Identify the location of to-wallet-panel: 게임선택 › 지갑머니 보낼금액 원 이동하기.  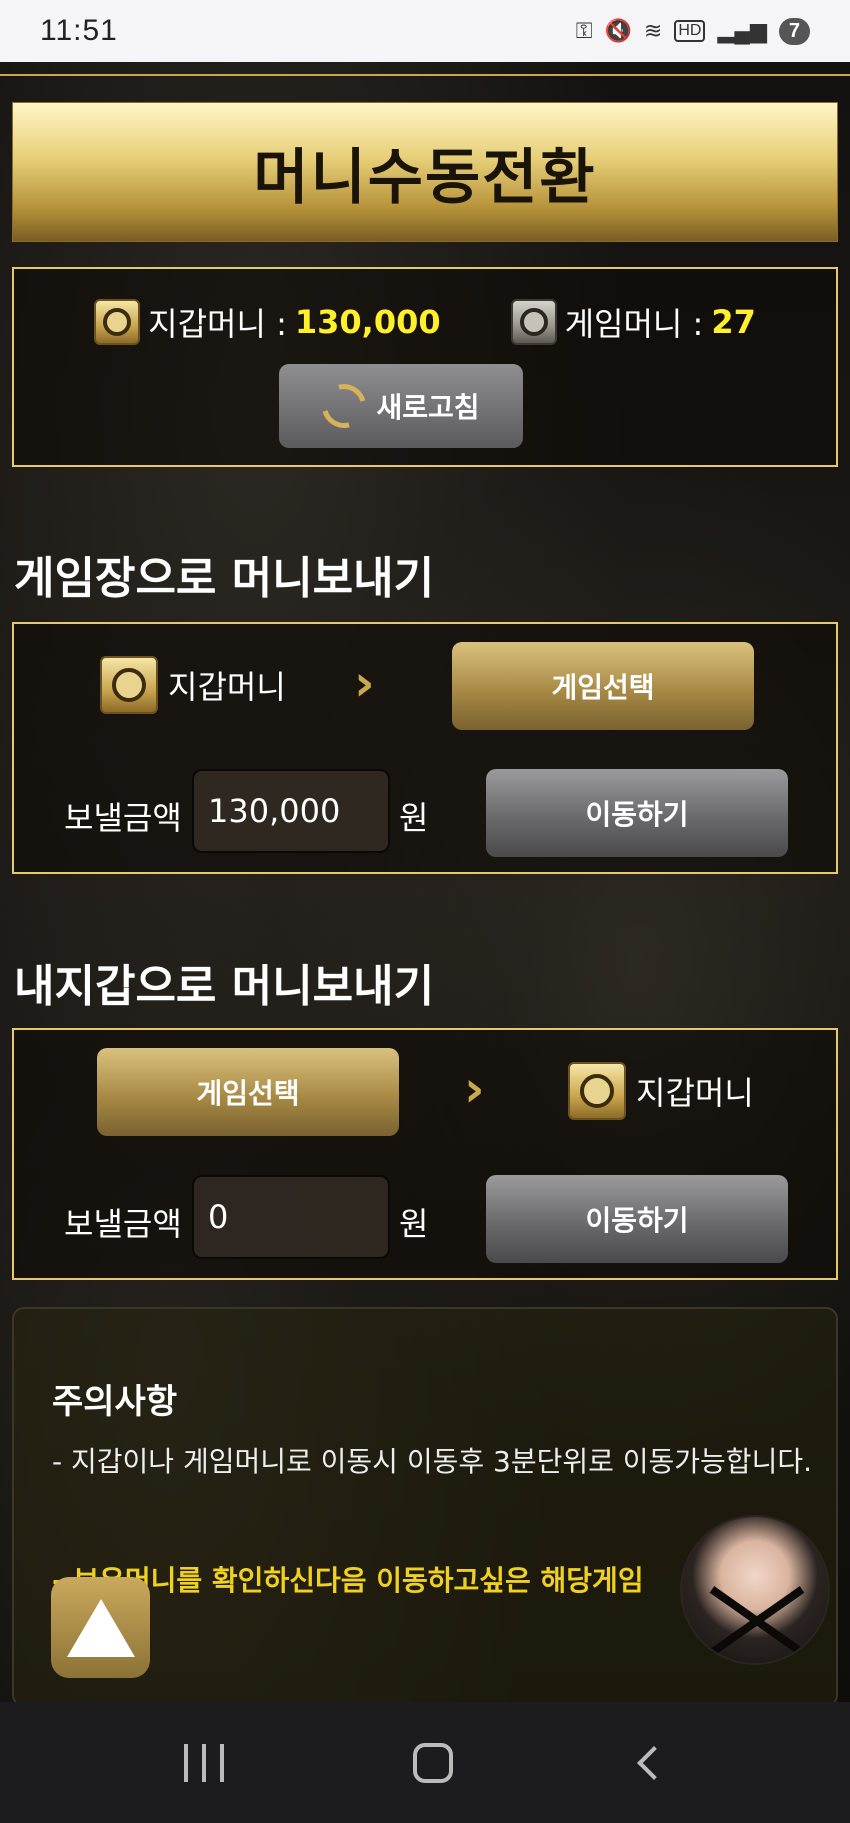
(425, 1154).